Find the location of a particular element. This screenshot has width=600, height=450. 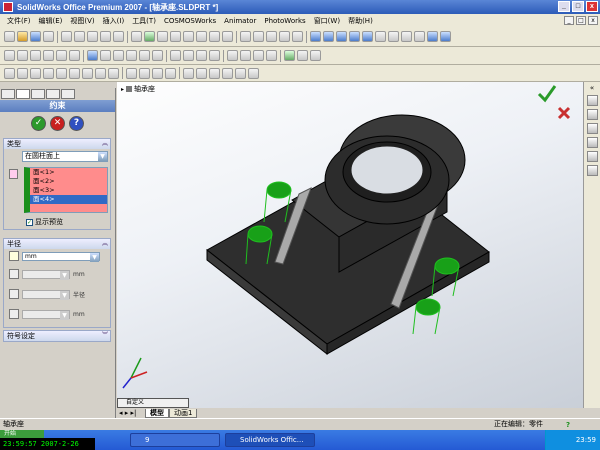

rectangle-icon is located at coordinates (35, 55).